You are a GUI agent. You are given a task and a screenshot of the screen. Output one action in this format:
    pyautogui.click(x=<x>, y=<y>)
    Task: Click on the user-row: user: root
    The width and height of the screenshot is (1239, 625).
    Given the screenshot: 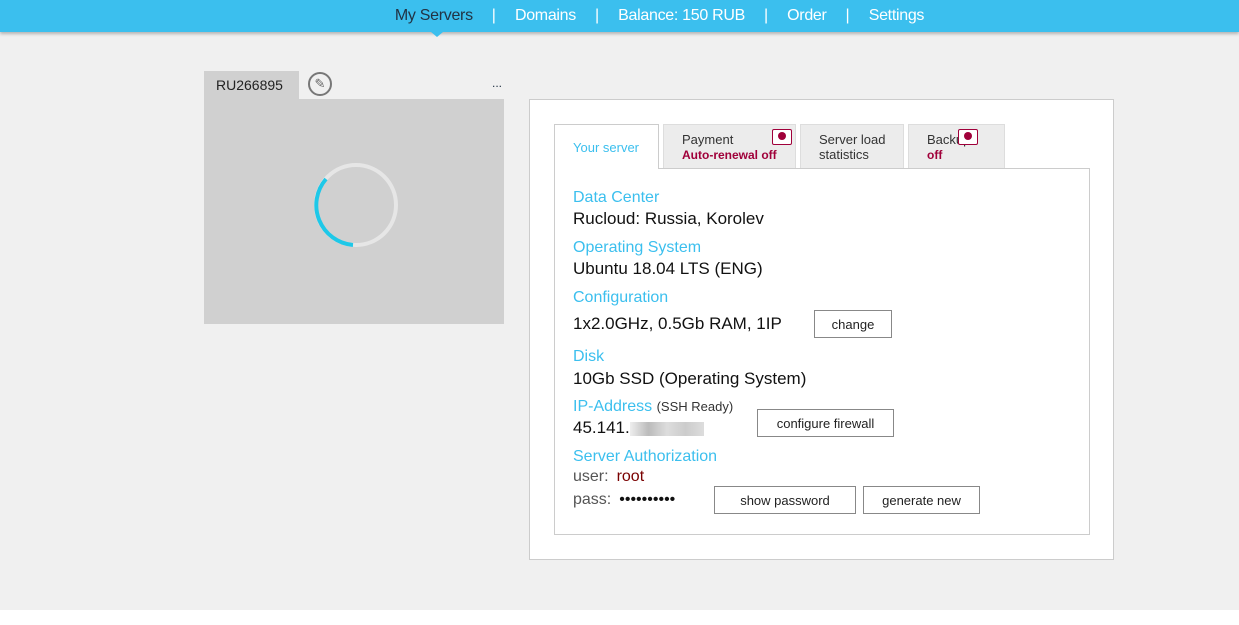 What is the action you would take?
    pyautogui.click(x=608, y=477)
    